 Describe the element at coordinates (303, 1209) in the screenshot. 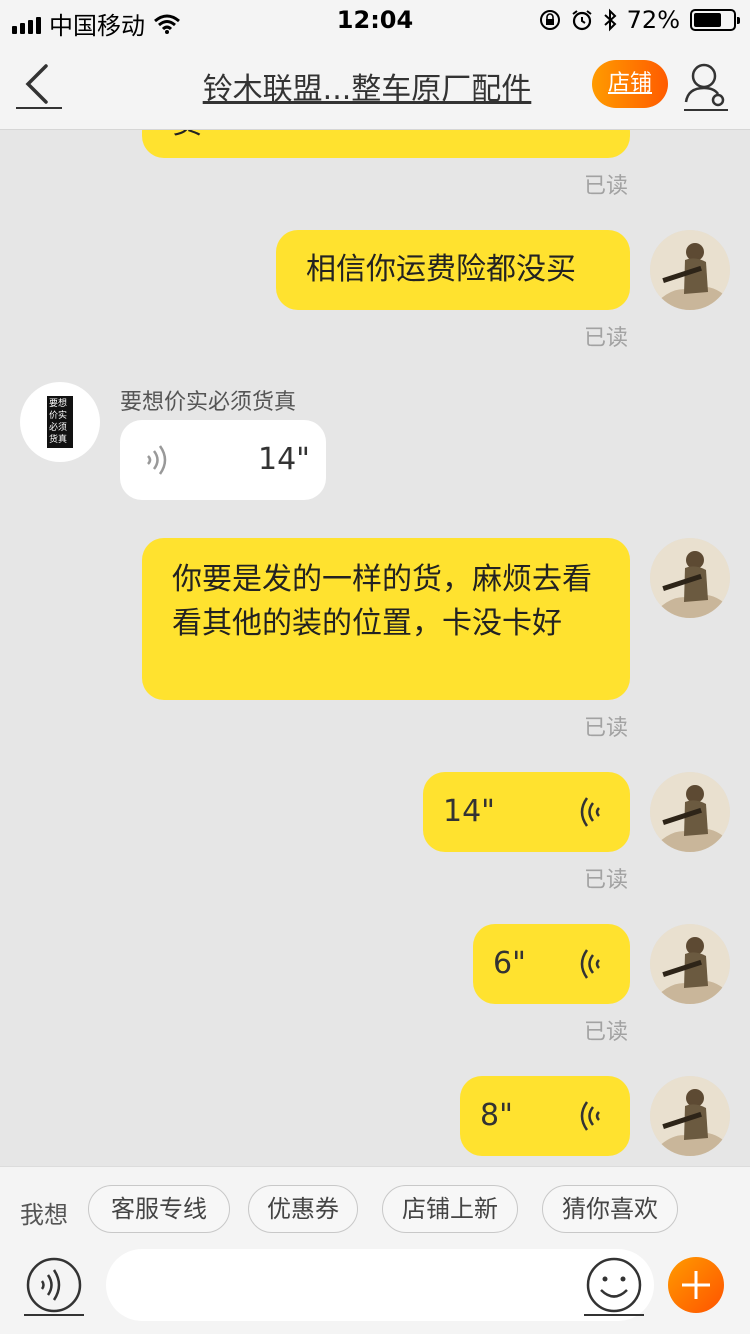

I see `quick-chip-coupons: 优惠券` at that location.